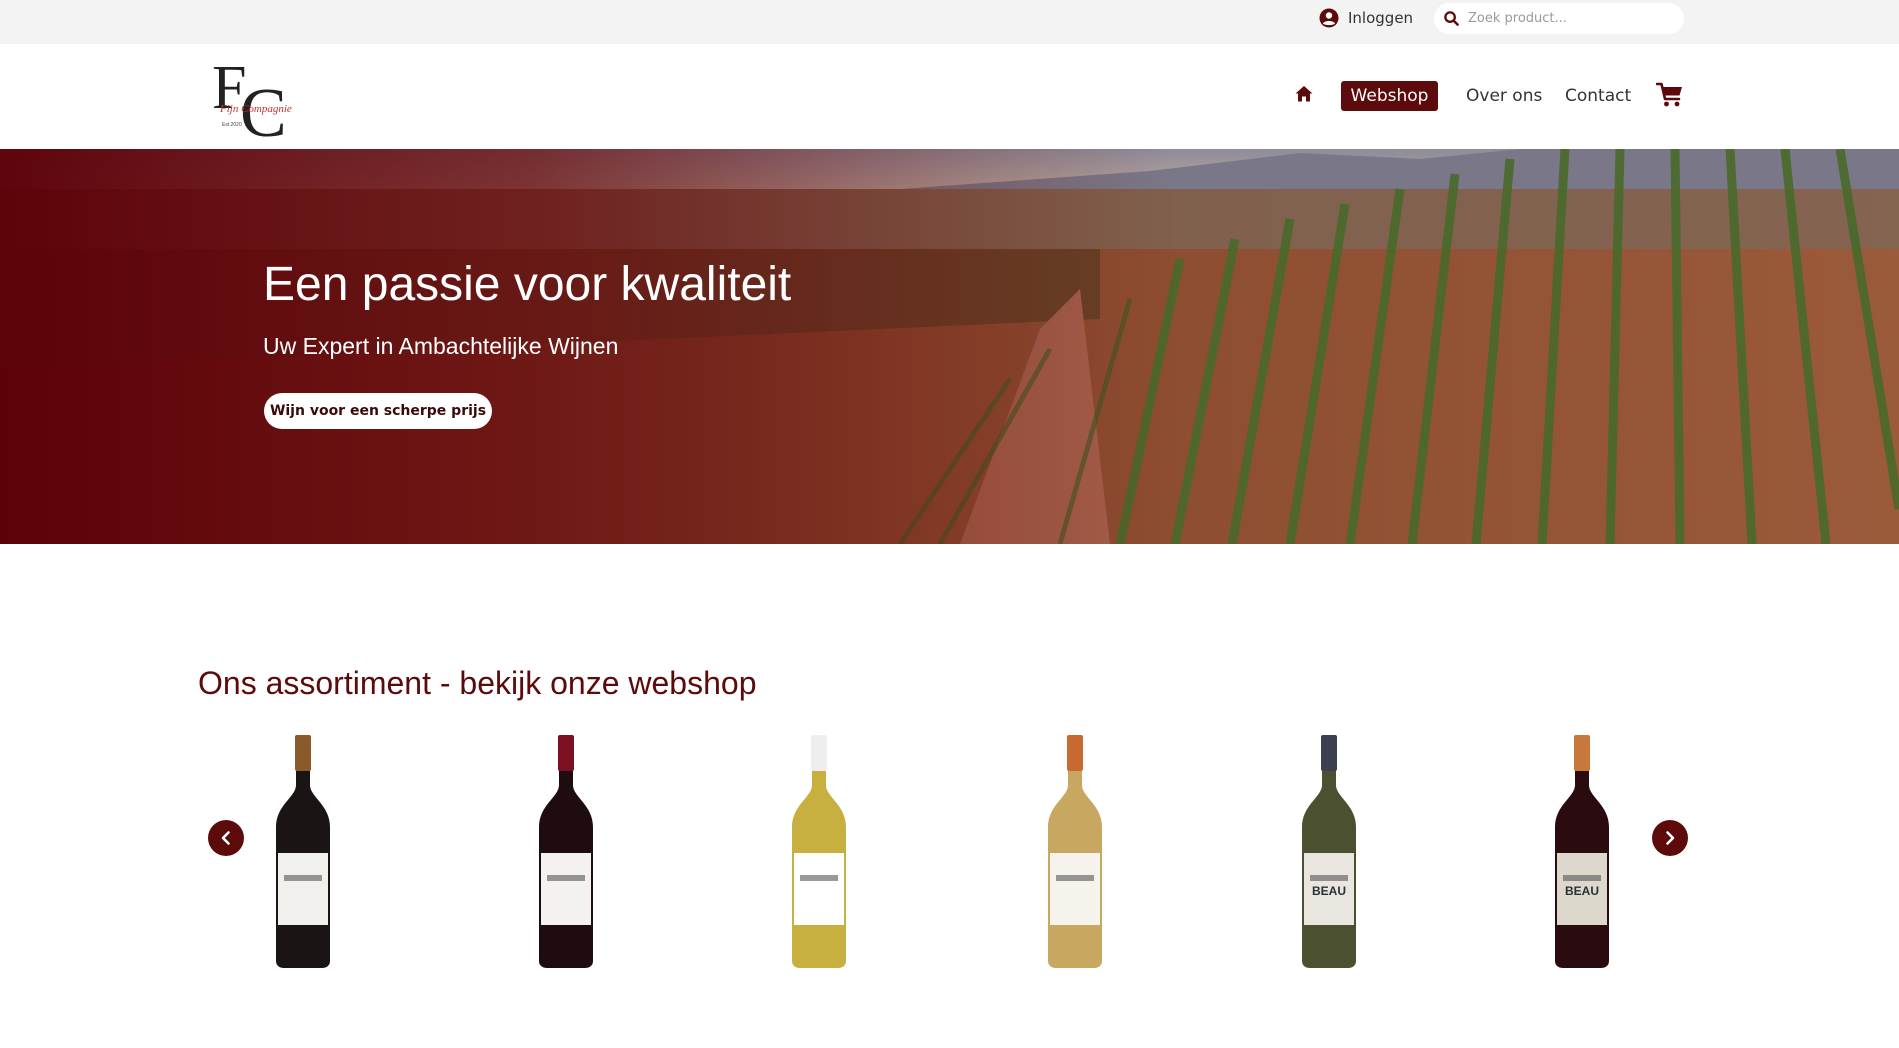  I want to click on carousel-next-button, so click(1670, 838).